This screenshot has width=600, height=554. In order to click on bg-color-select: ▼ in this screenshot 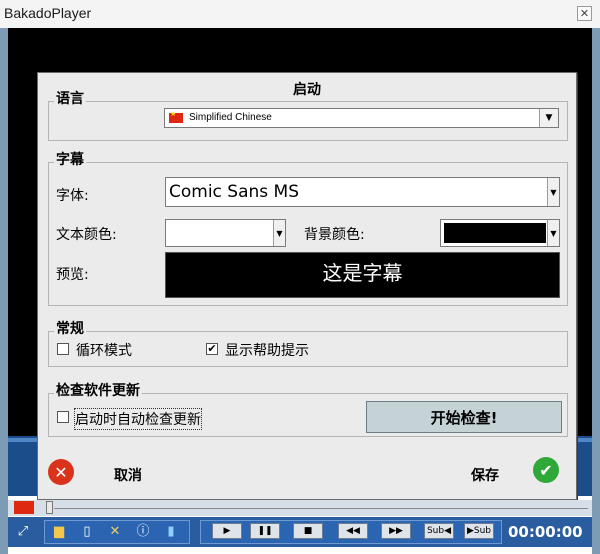, I will do `click(500, 233)`.